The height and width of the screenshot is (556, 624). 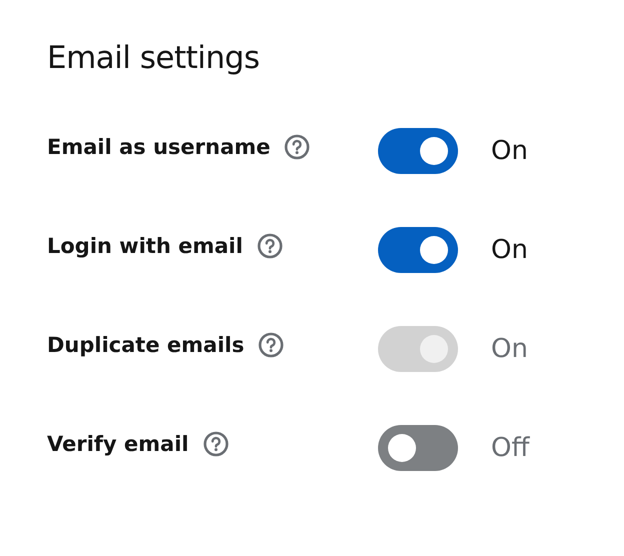 I want to click on setting-label: Duplicate emails, so click(x=145, y=345).